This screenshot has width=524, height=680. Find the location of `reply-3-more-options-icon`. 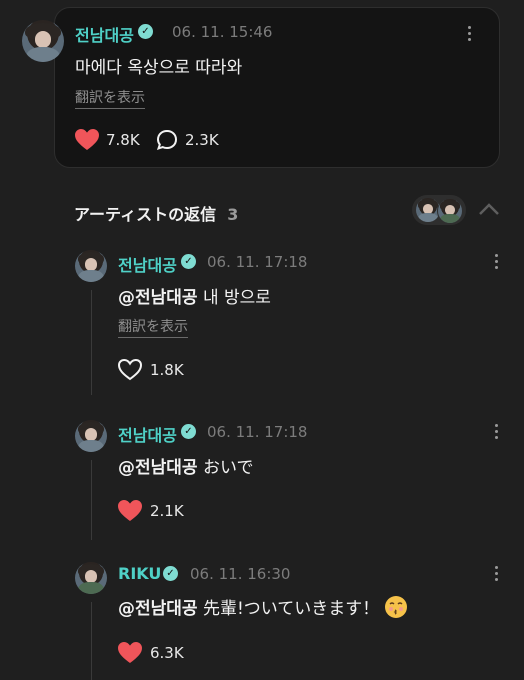

reply-3-more-options-icon is located at coordinates (497, 575).